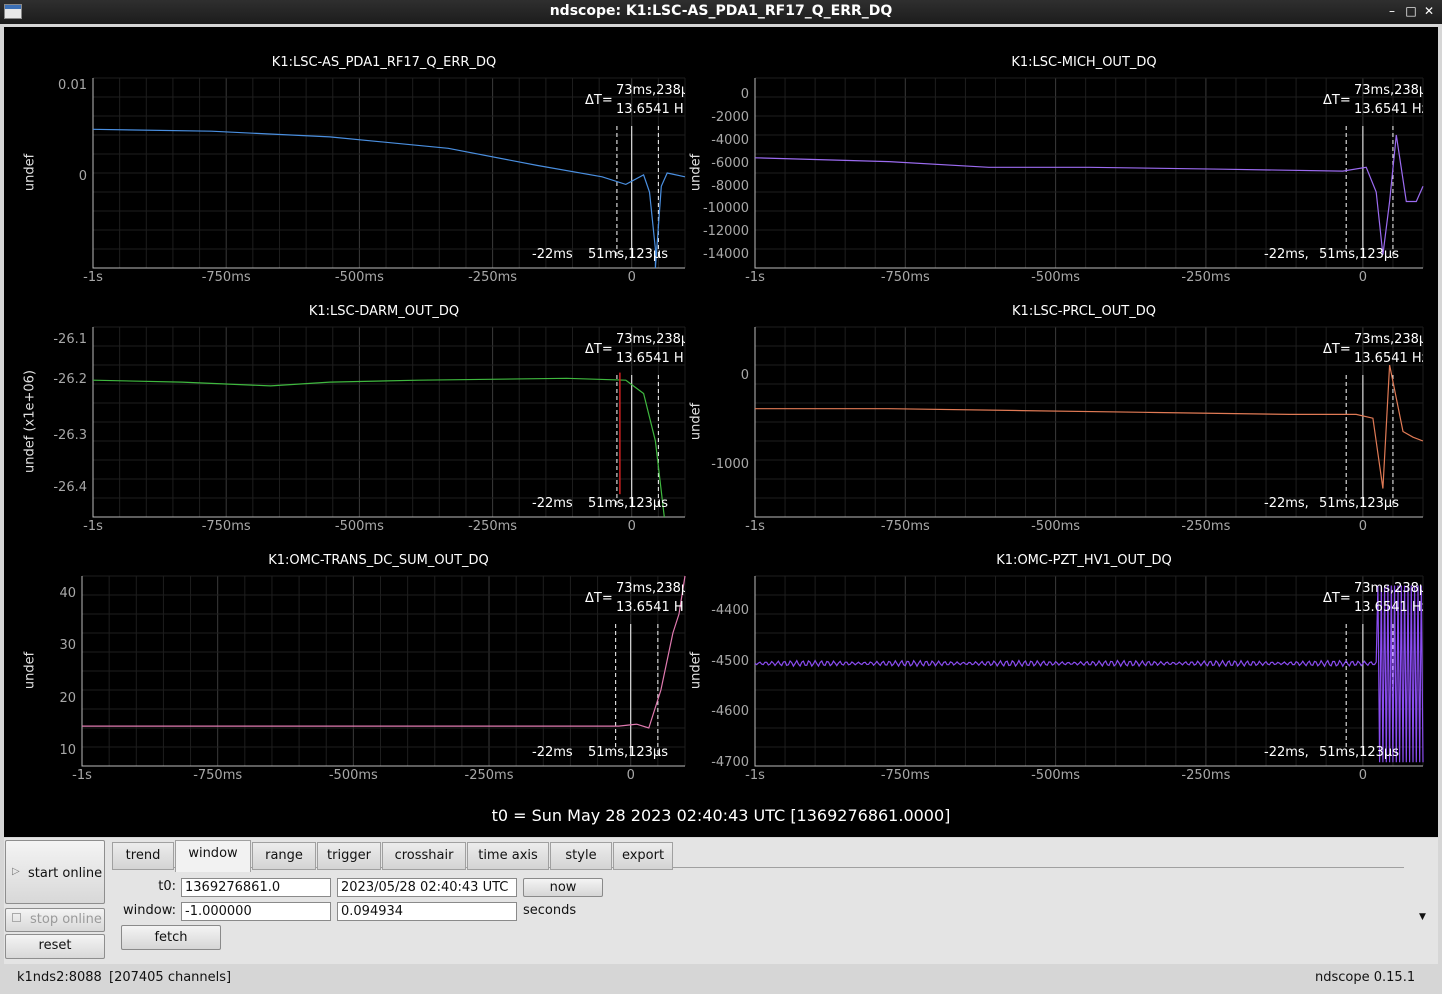  What do you see at coordinates (427, 887) in the screenshot?
I see `t0-utc-input: 2023/05/28 02:40:43 UTC` at bounding box center [427, 887].